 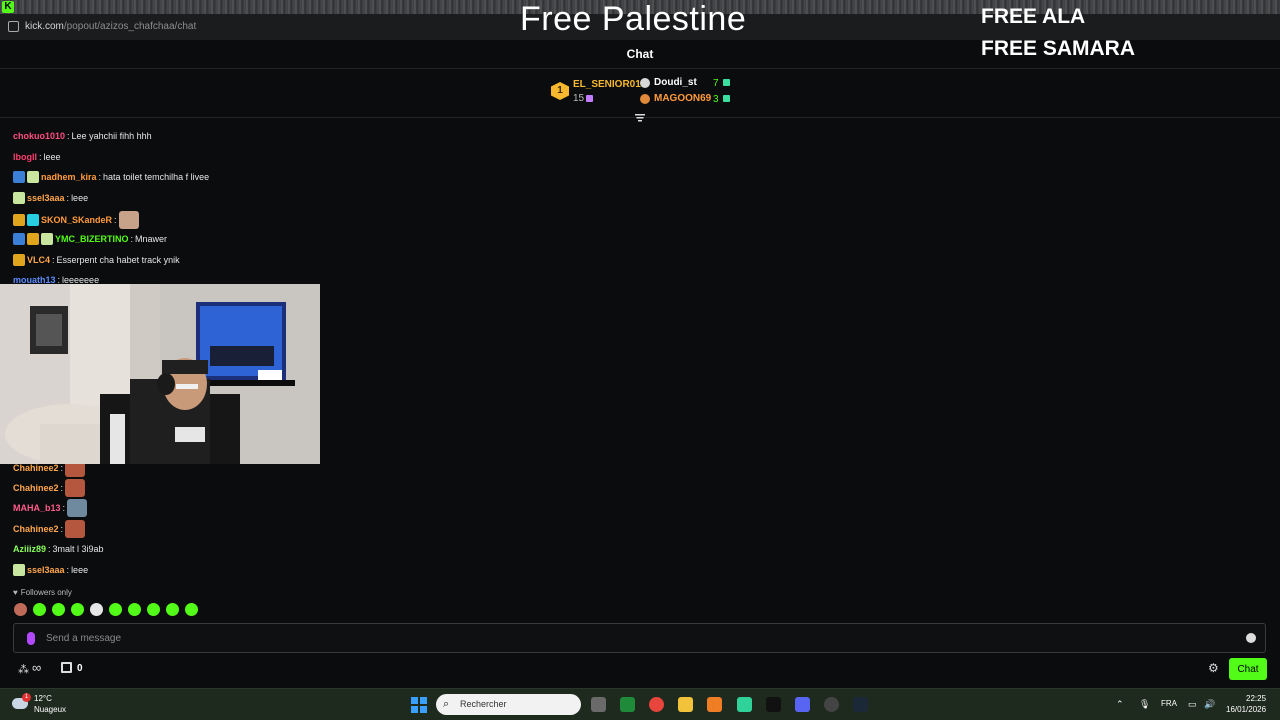 What do you see at coordinates (640, 118) in the screenshot?
I see `collapse-leaderboard-icon` at bounding box center [640, 118].